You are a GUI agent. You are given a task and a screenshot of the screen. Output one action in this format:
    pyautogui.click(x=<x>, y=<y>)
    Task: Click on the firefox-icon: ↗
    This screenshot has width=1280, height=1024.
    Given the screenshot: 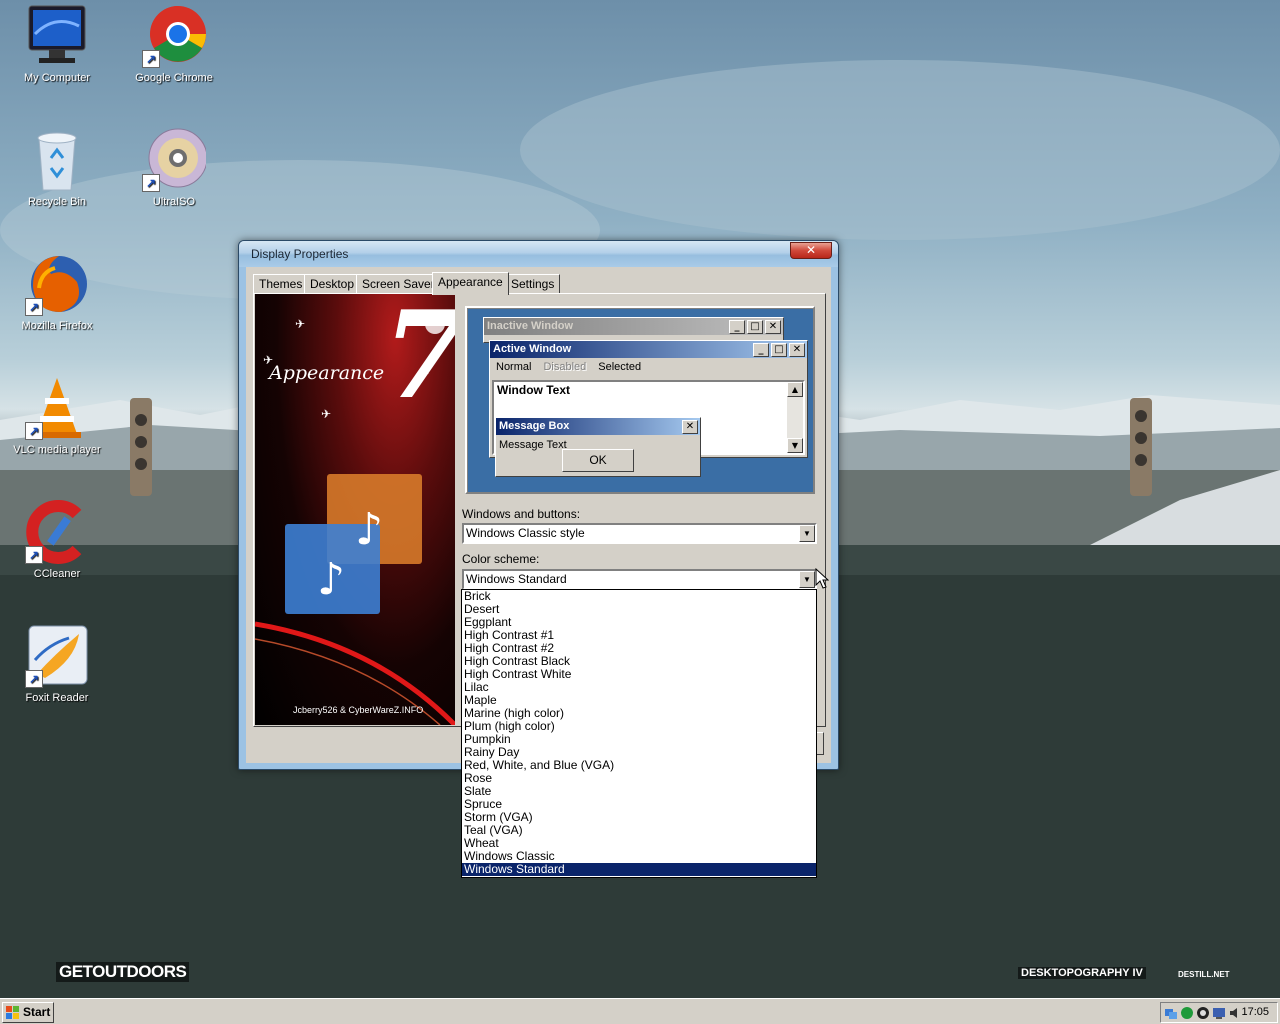 What is the action you would take?
    pyautogui.click(x=57, y=284)
    